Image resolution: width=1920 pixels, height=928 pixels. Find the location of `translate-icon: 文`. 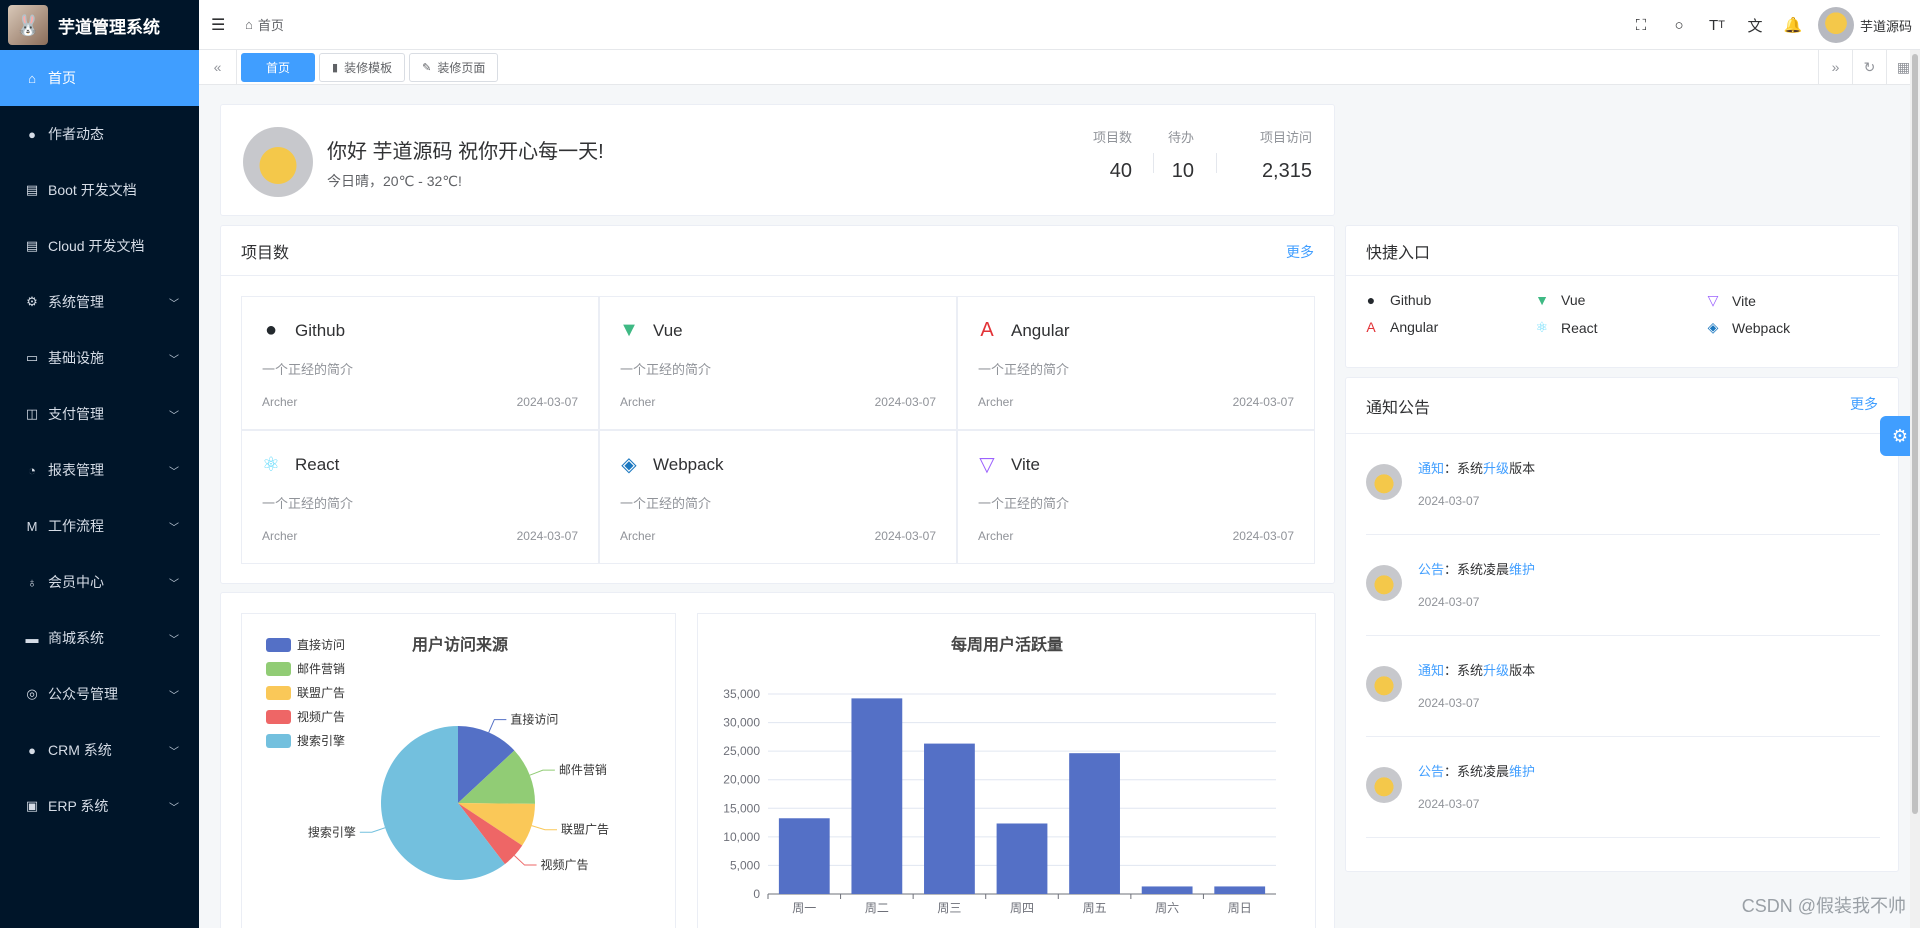

translate-icon: 文 is located at coordinates (1755, 25).